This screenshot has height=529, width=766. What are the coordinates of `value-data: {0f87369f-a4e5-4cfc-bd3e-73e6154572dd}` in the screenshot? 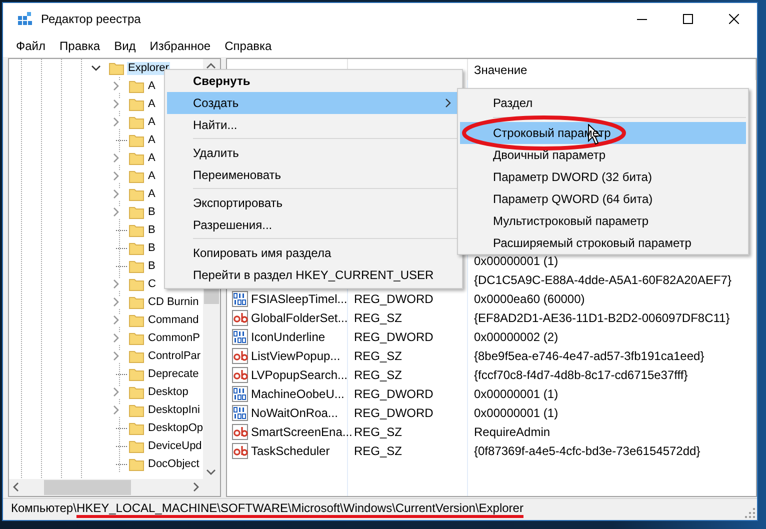 It's located at (587, 451).